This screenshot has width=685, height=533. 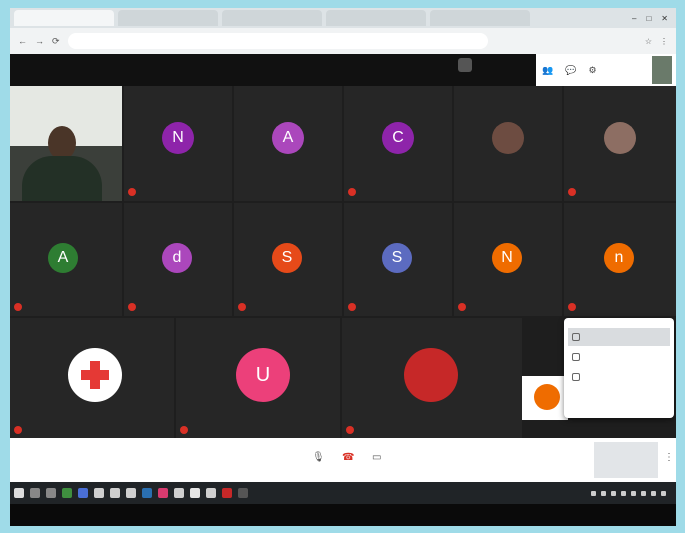 I want to click on maximize-icon: □, so click(x=648, y=18).